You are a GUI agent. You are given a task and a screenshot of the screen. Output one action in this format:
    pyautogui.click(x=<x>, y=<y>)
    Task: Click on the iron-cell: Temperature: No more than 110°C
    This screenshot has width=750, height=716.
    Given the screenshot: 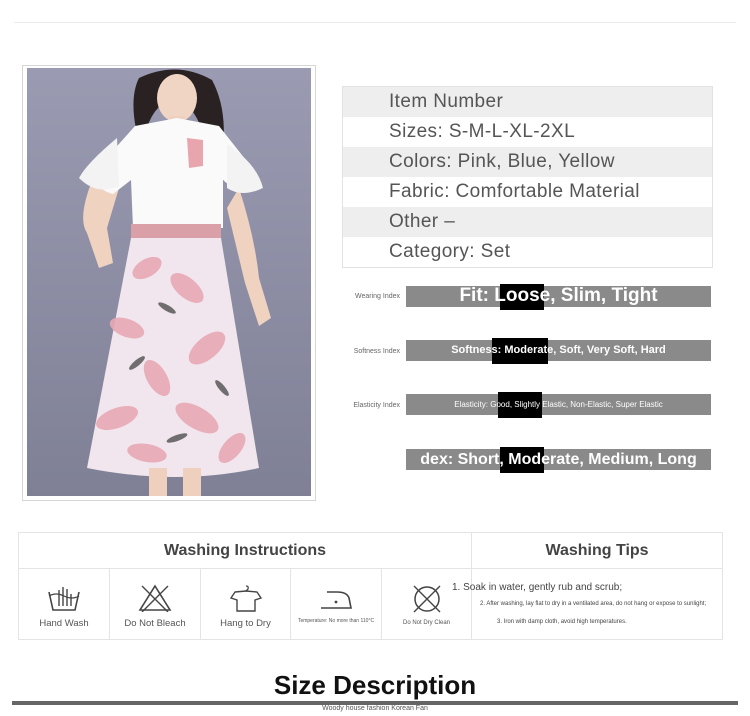 What is the action you would take?
    pyautogui.click(x=336, y=604)
    